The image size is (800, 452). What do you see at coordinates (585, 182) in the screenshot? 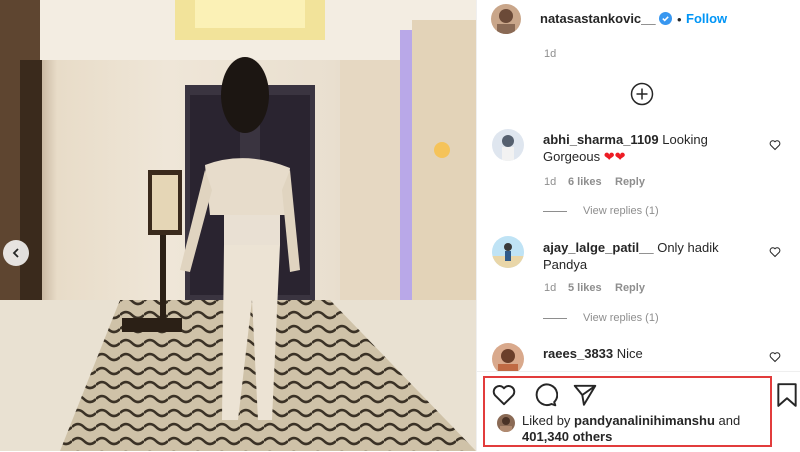
I see `comment-likes: 6 likes` at bounding box center [585, 182].